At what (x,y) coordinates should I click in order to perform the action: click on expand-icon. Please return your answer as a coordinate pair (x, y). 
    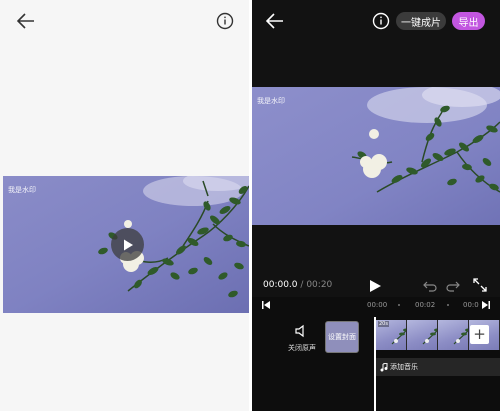
    Looking at the image, I should click on (480, 285).